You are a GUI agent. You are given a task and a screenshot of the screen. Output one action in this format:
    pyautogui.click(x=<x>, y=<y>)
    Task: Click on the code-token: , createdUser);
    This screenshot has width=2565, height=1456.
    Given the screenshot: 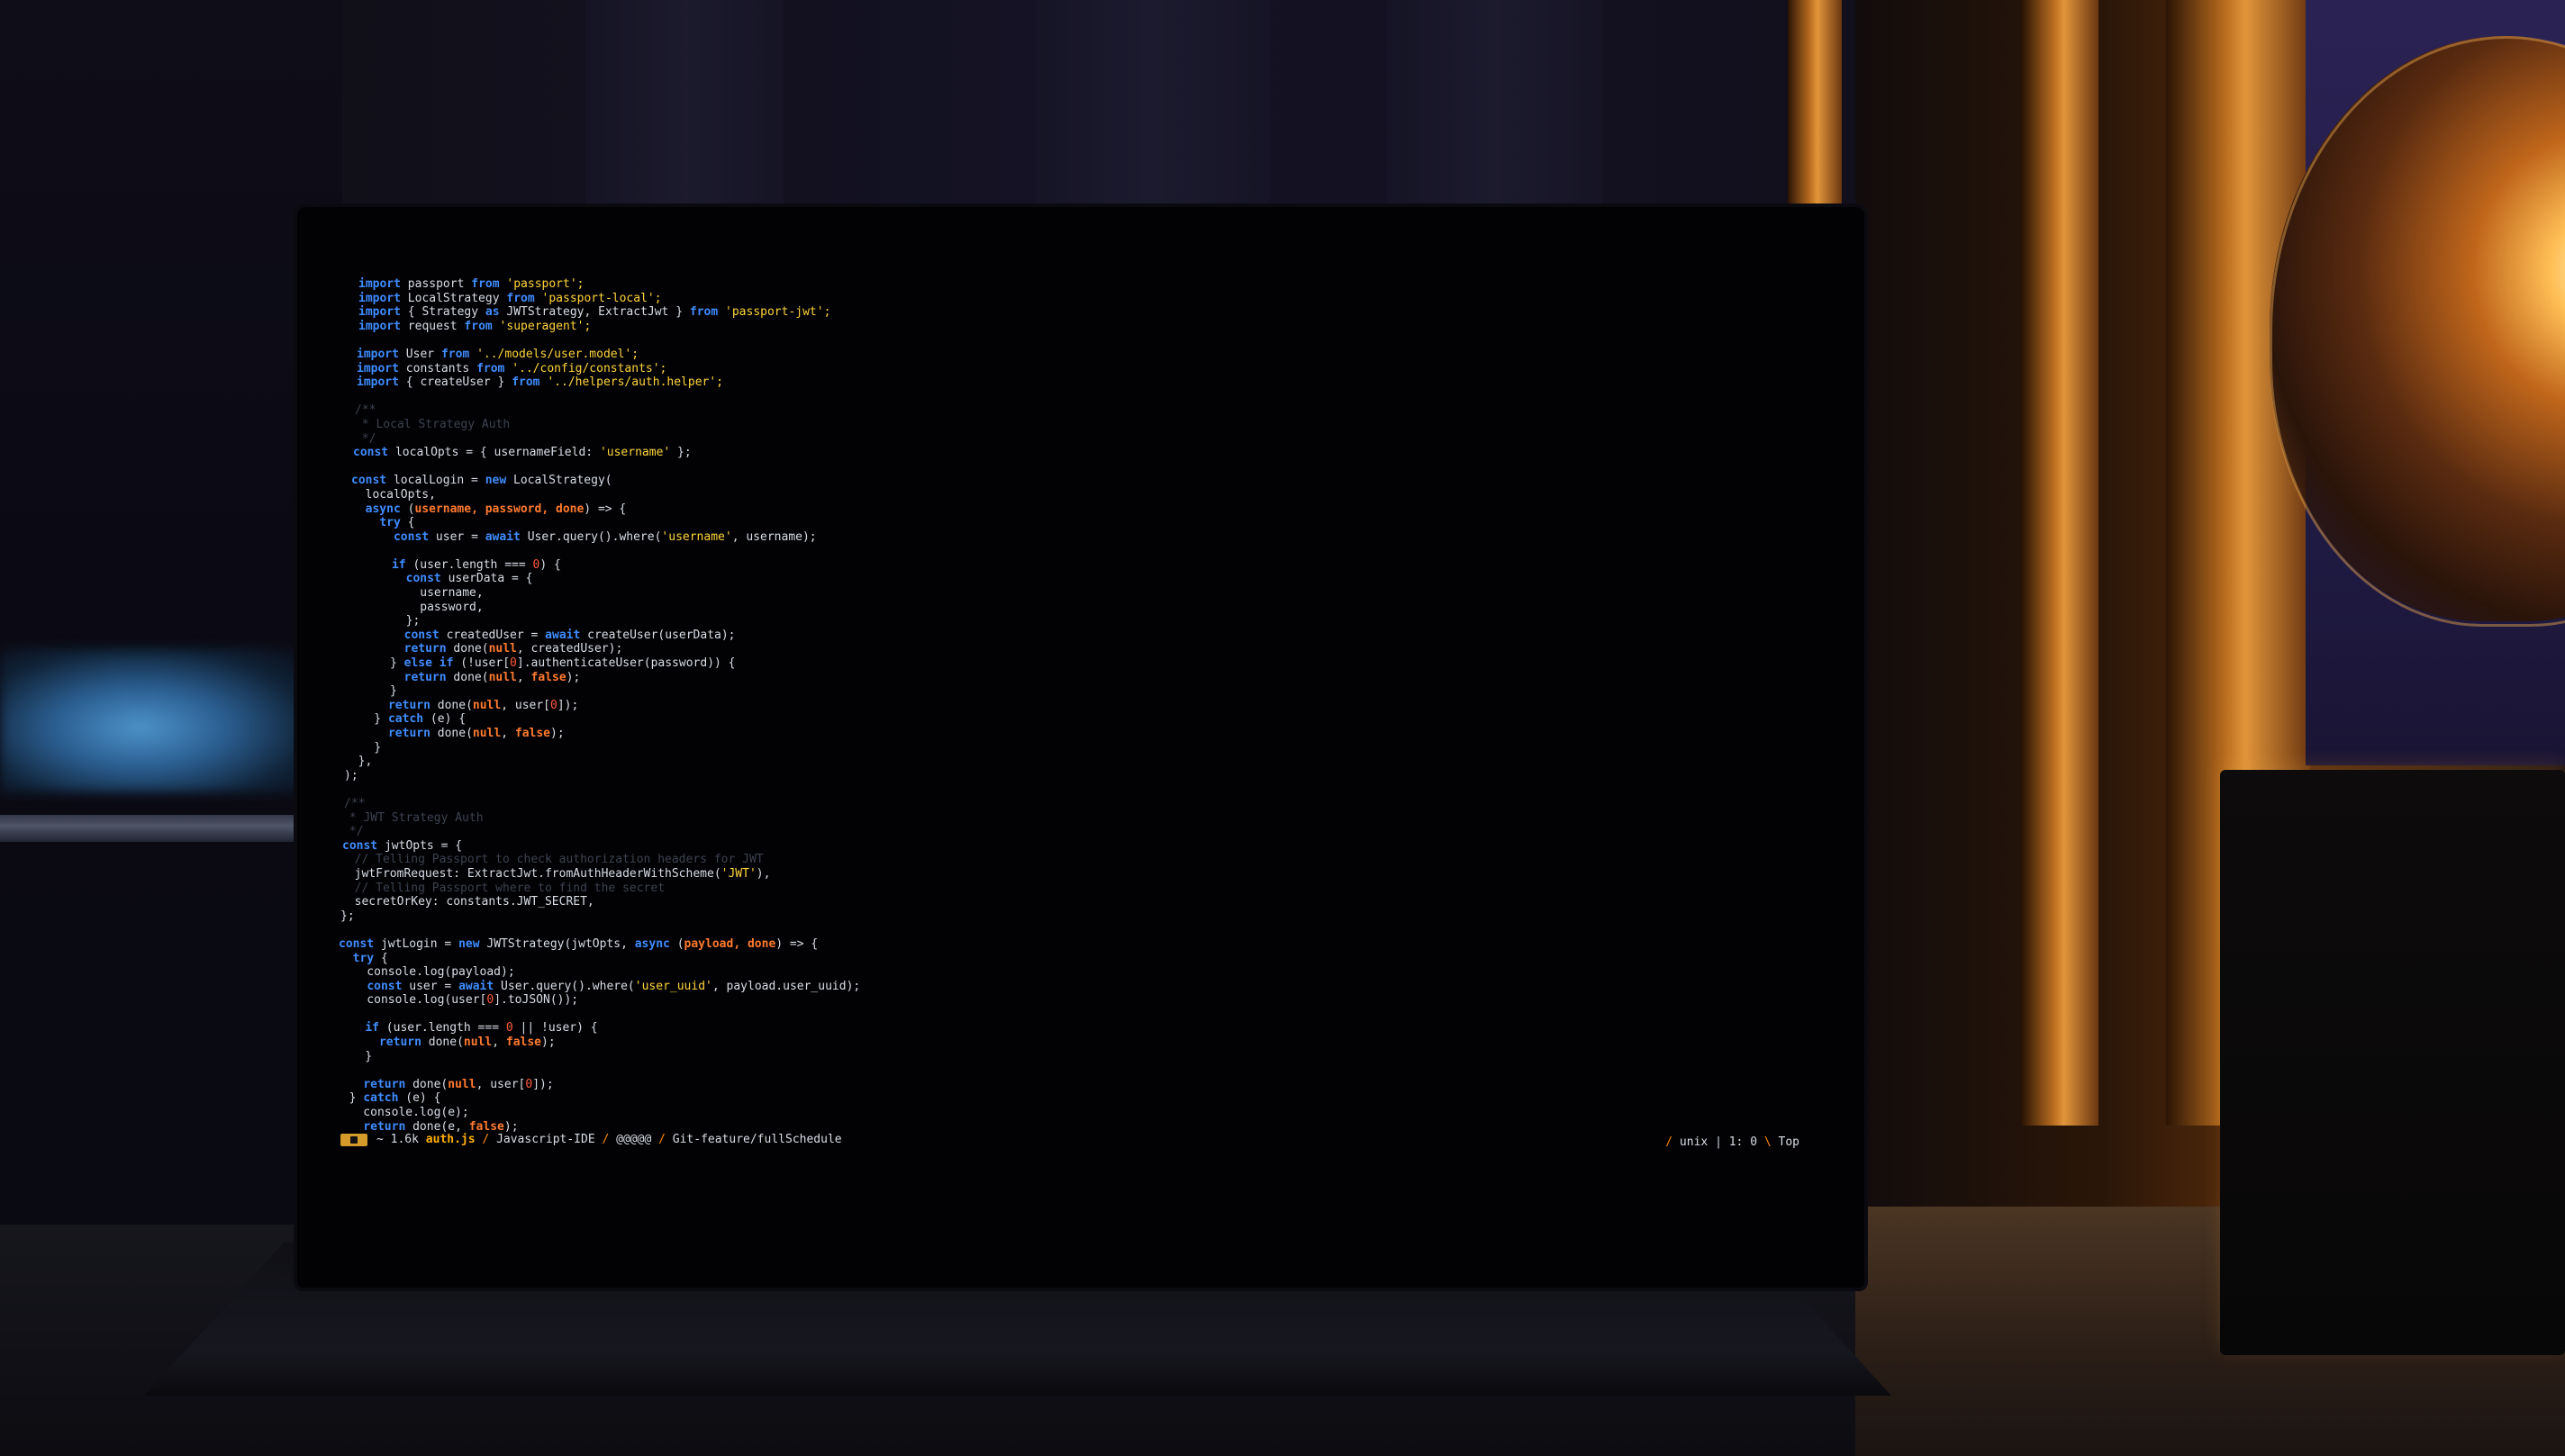 What is the action you would take?
    pyautogui.click(x=569, y=649)
    